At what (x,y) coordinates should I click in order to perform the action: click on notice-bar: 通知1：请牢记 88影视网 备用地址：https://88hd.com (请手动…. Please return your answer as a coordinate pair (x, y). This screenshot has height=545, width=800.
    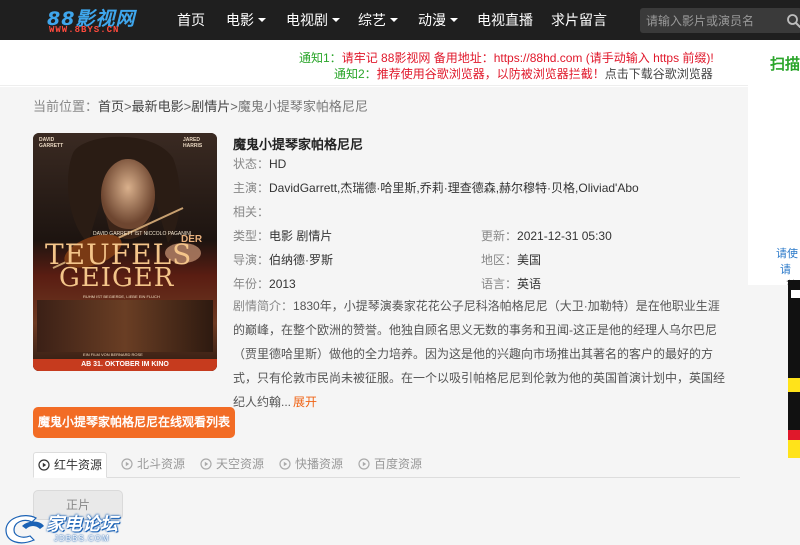
    Looking at the image, I should click on (400, 63).